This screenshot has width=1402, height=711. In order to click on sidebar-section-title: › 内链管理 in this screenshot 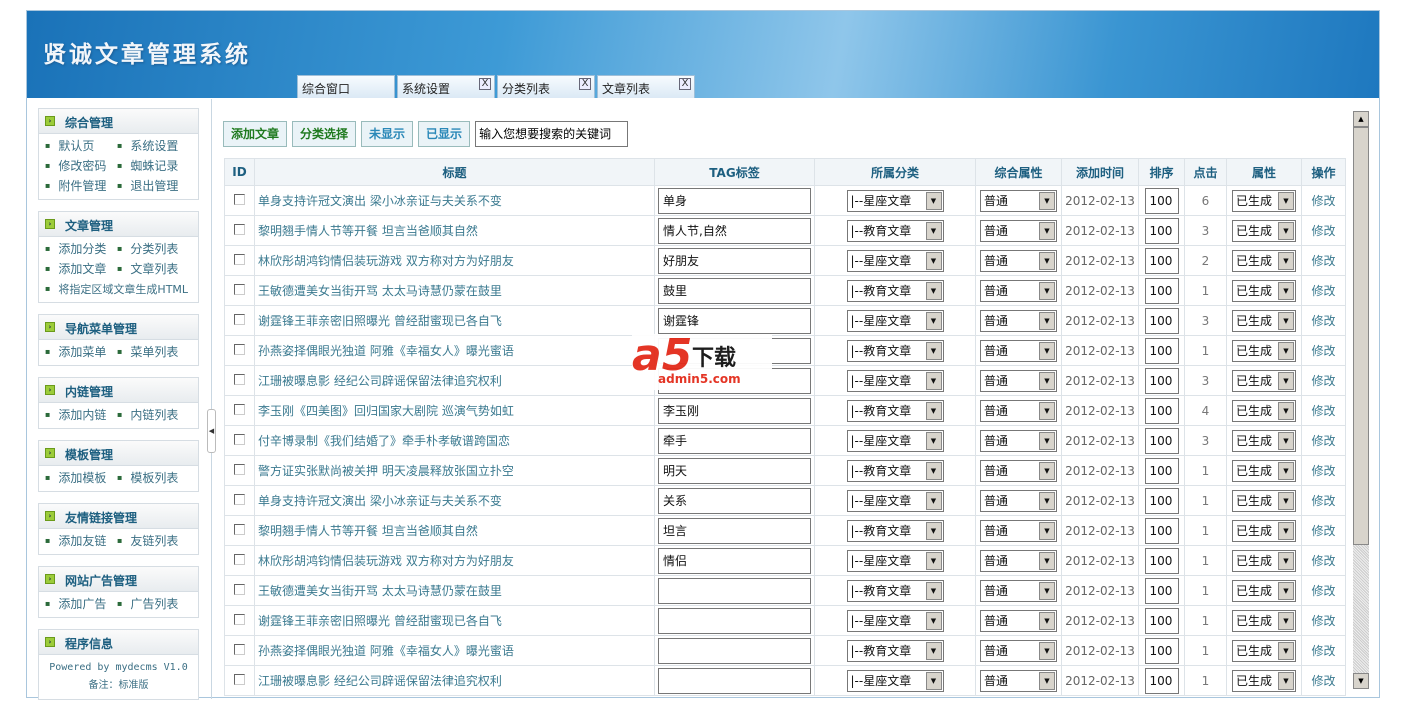, I will do `click(118, 390)`.